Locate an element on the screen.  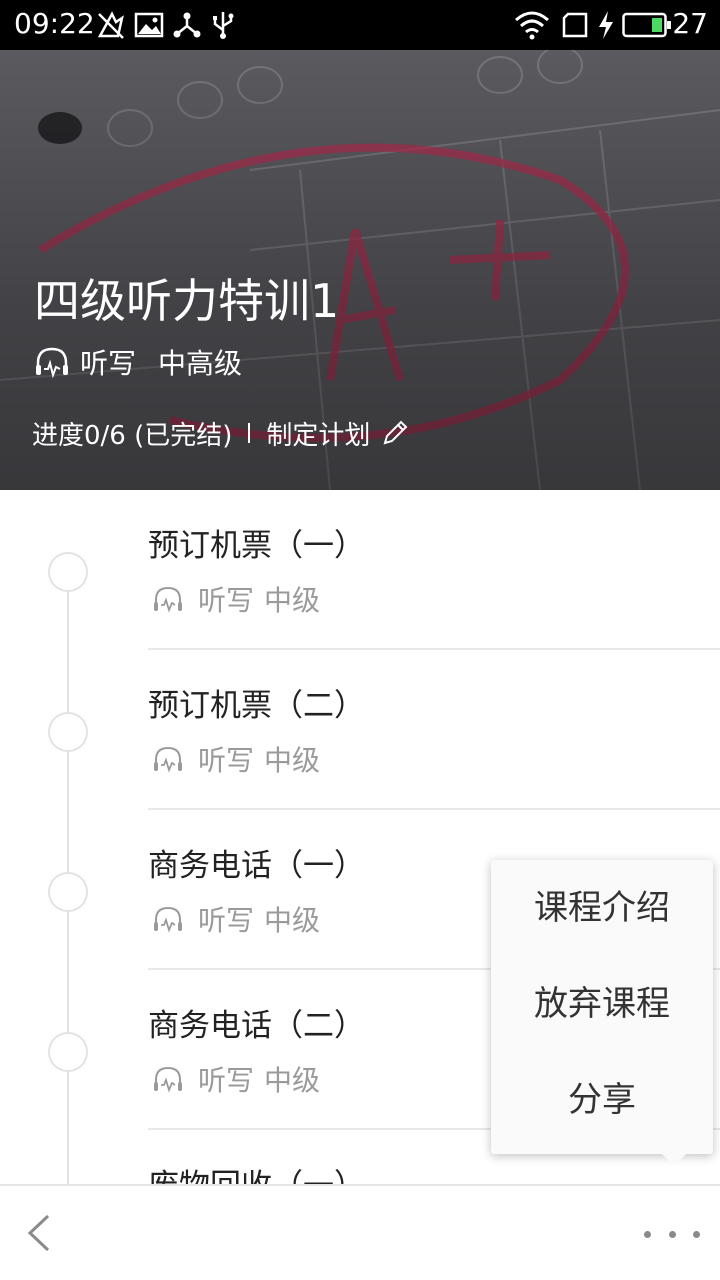
pencil-icon is located at coordinates (395, 433).